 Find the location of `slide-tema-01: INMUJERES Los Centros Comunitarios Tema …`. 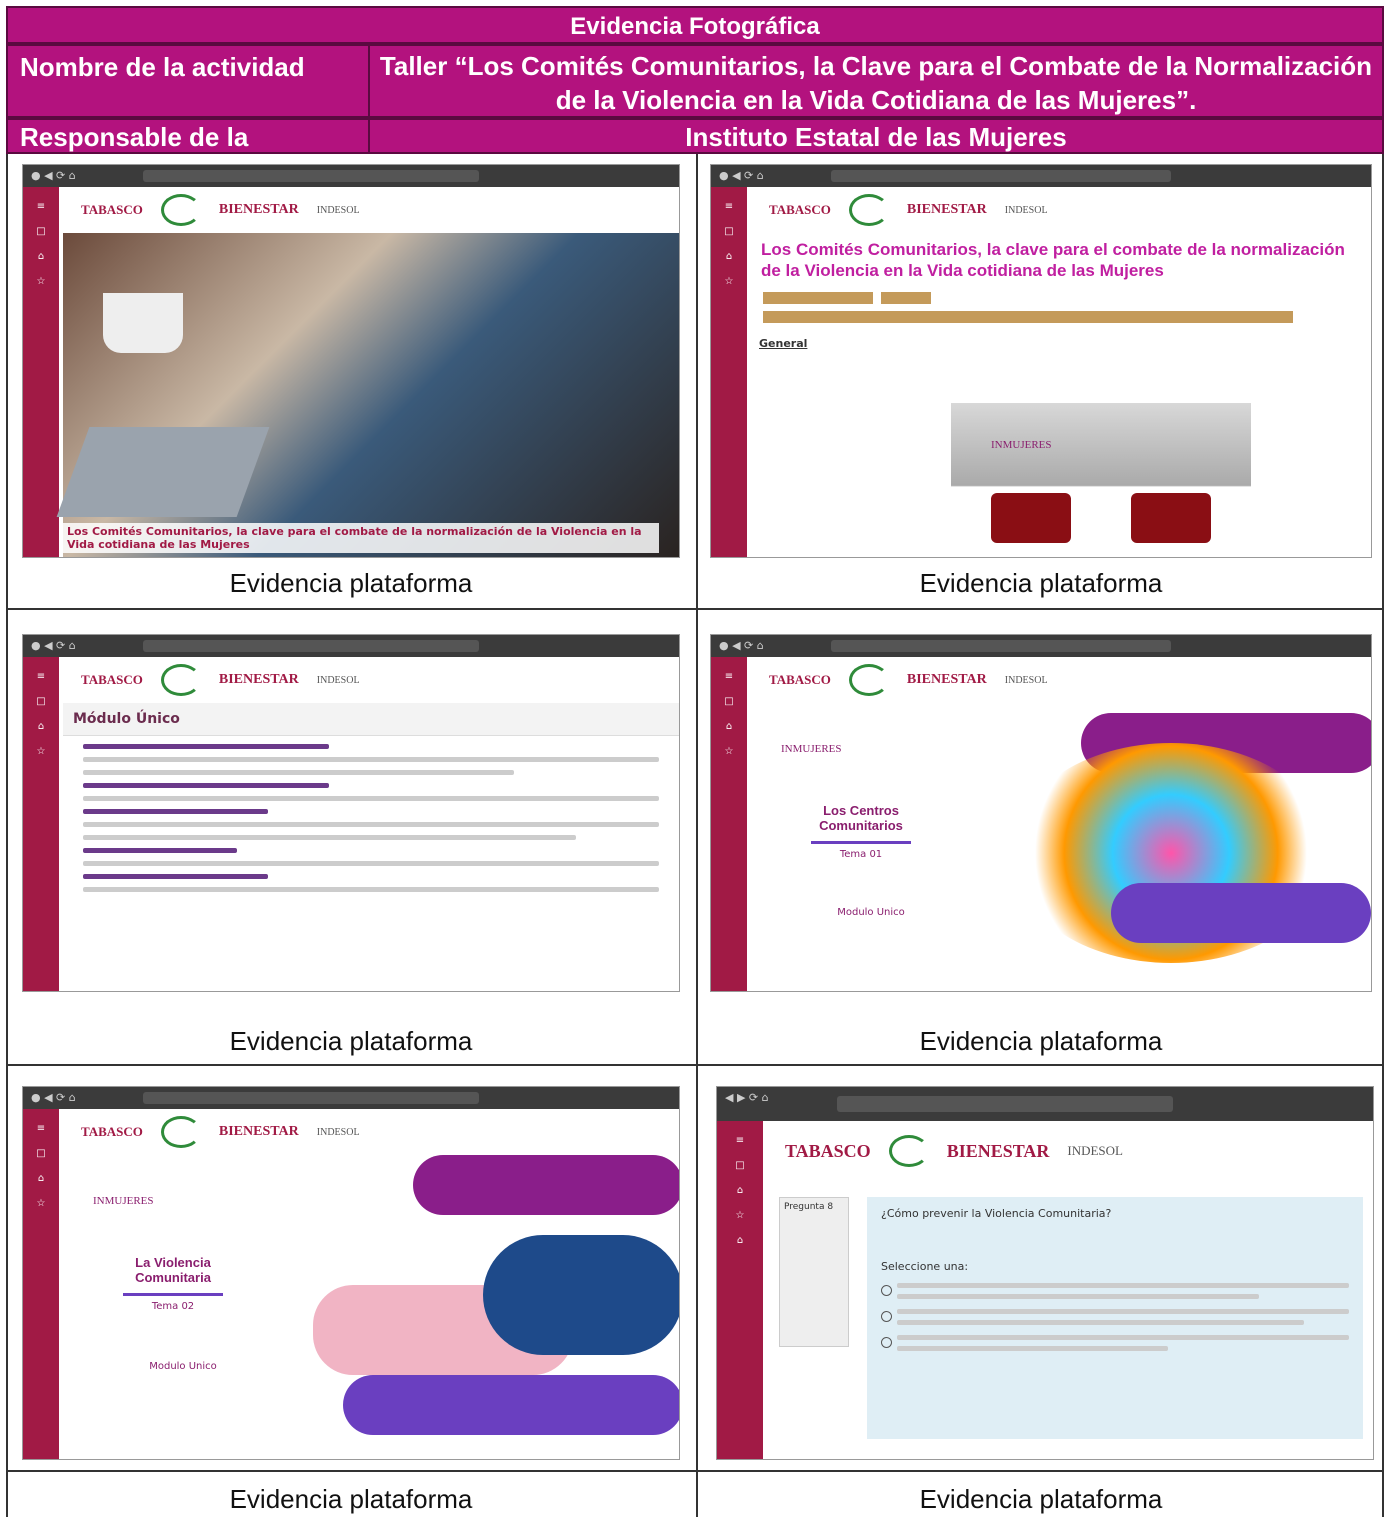

slide-tema-01: INMUJERES Los Centros Comunitarios Tema … is located at coordinates (1061, 847).